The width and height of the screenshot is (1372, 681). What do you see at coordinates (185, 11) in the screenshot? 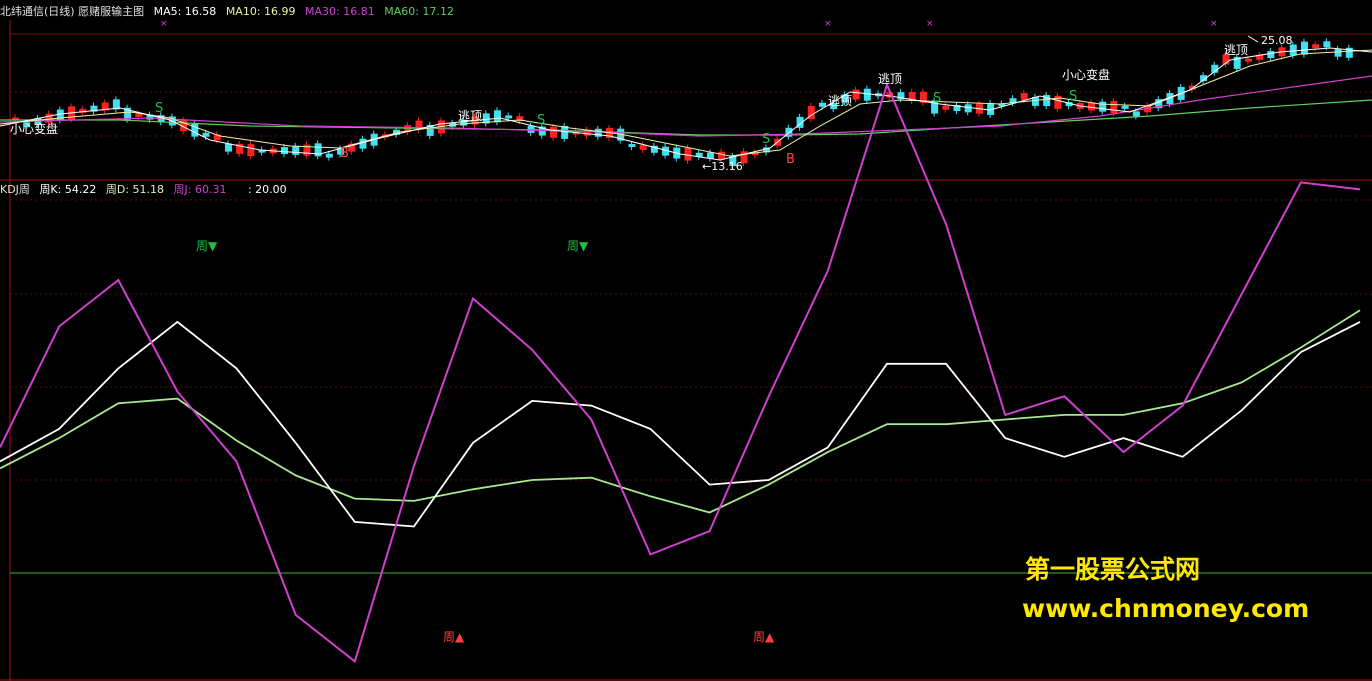
I see `ma5-label: MA5: 16.58` at bounding box center [185, 11].